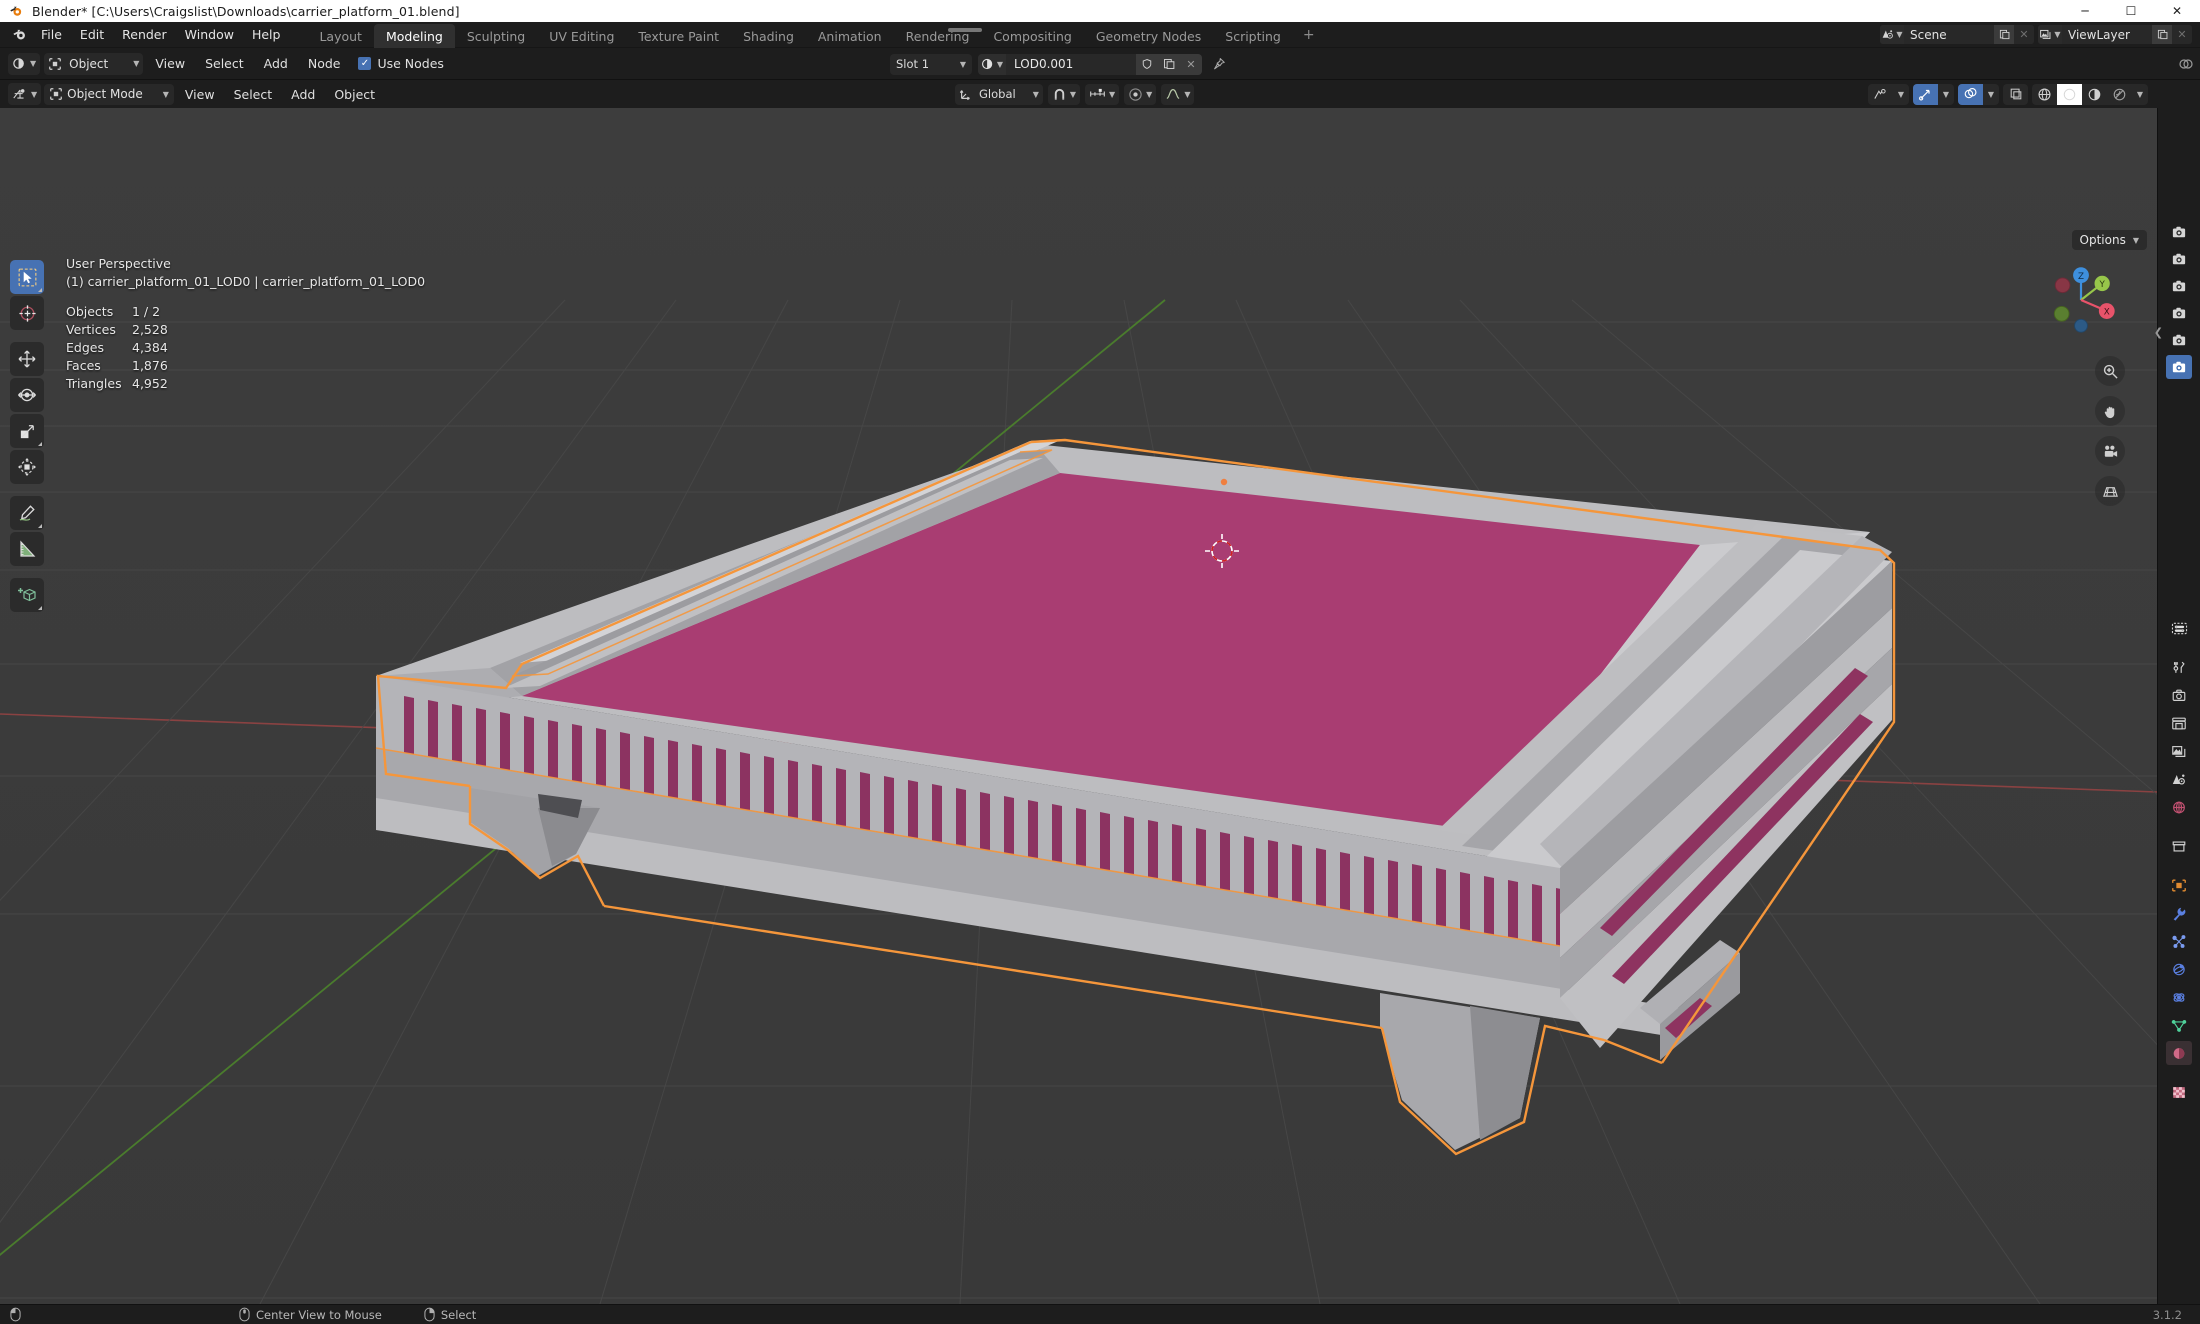 The image size is (2200, 1324). What do you see at coordinates (1892, 34) in the screenshot?
I see `scene-icon: ▼` at bounding box center [1892, 34].